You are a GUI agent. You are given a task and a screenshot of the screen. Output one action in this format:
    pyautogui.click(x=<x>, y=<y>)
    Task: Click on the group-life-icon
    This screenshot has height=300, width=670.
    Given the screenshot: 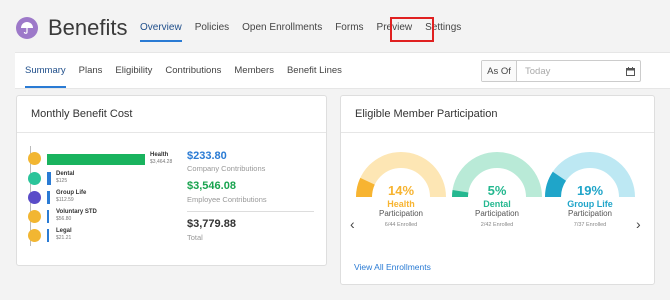 What is the action you would take?
    pyautogui.click(x=34, y=197)
    